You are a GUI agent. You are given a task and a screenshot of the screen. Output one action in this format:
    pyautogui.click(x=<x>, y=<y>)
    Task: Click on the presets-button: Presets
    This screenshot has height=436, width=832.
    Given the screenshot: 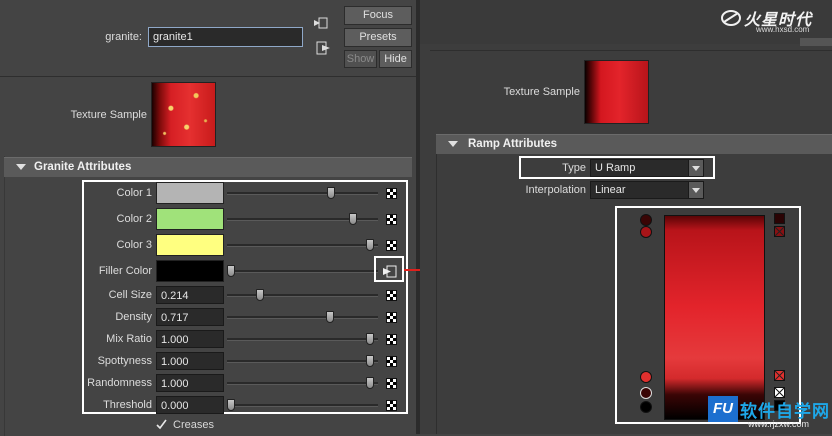 What is the action you would take?
    pyautogui.click(x=378, y=37)
    